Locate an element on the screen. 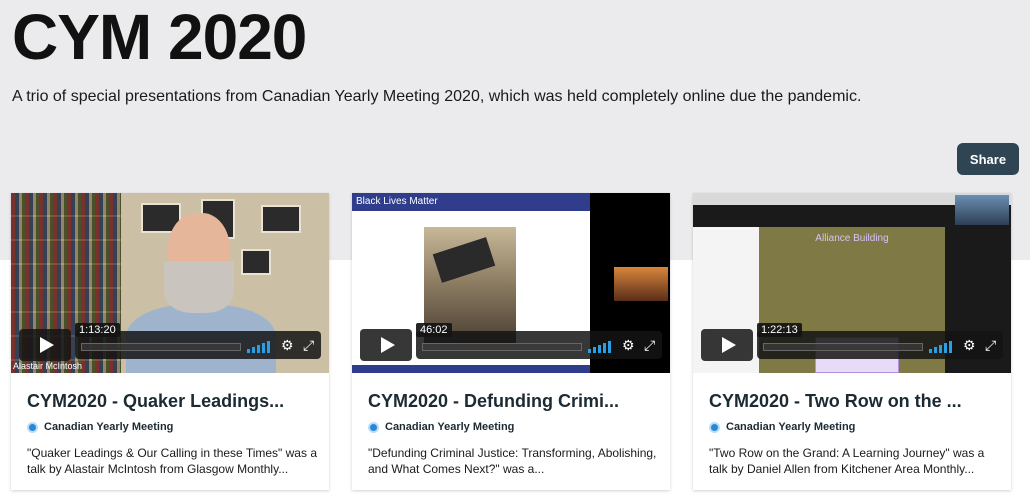  thumbnail-caption: Alliance Building is located at coordinates (852, 238).